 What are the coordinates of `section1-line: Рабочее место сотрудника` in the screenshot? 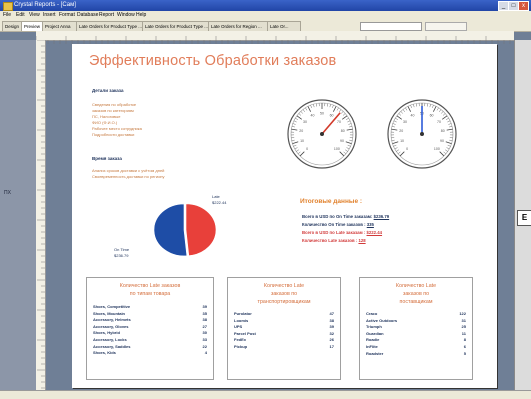 It's located at (117, 128).